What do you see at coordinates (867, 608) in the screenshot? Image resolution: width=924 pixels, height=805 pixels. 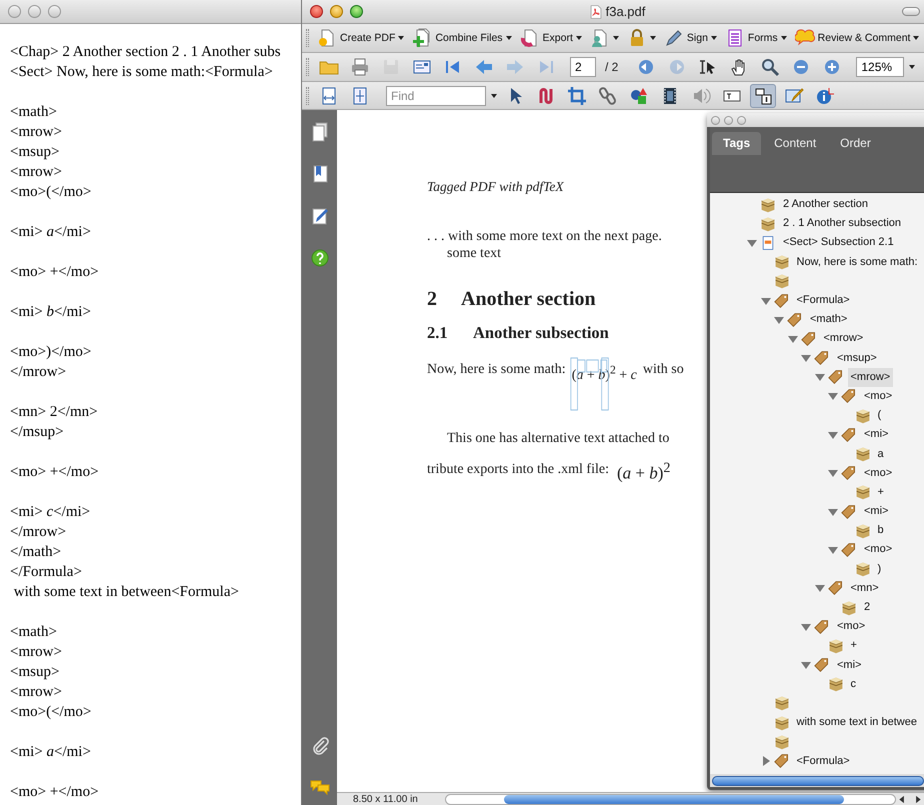 I see `tree-item: 2` at bounding box center [867, 608].